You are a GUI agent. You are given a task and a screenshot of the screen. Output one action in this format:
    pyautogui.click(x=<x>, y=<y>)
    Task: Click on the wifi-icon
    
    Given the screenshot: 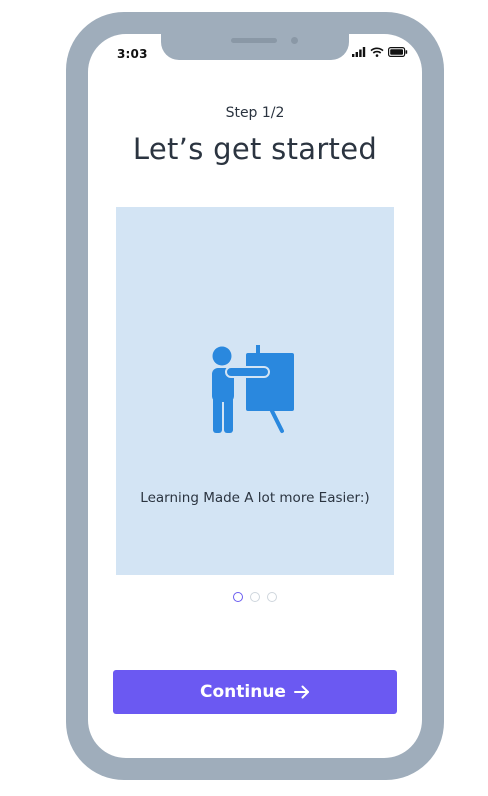 What is the action you would take?
    pyautogui.click(x=377, y=52)
    